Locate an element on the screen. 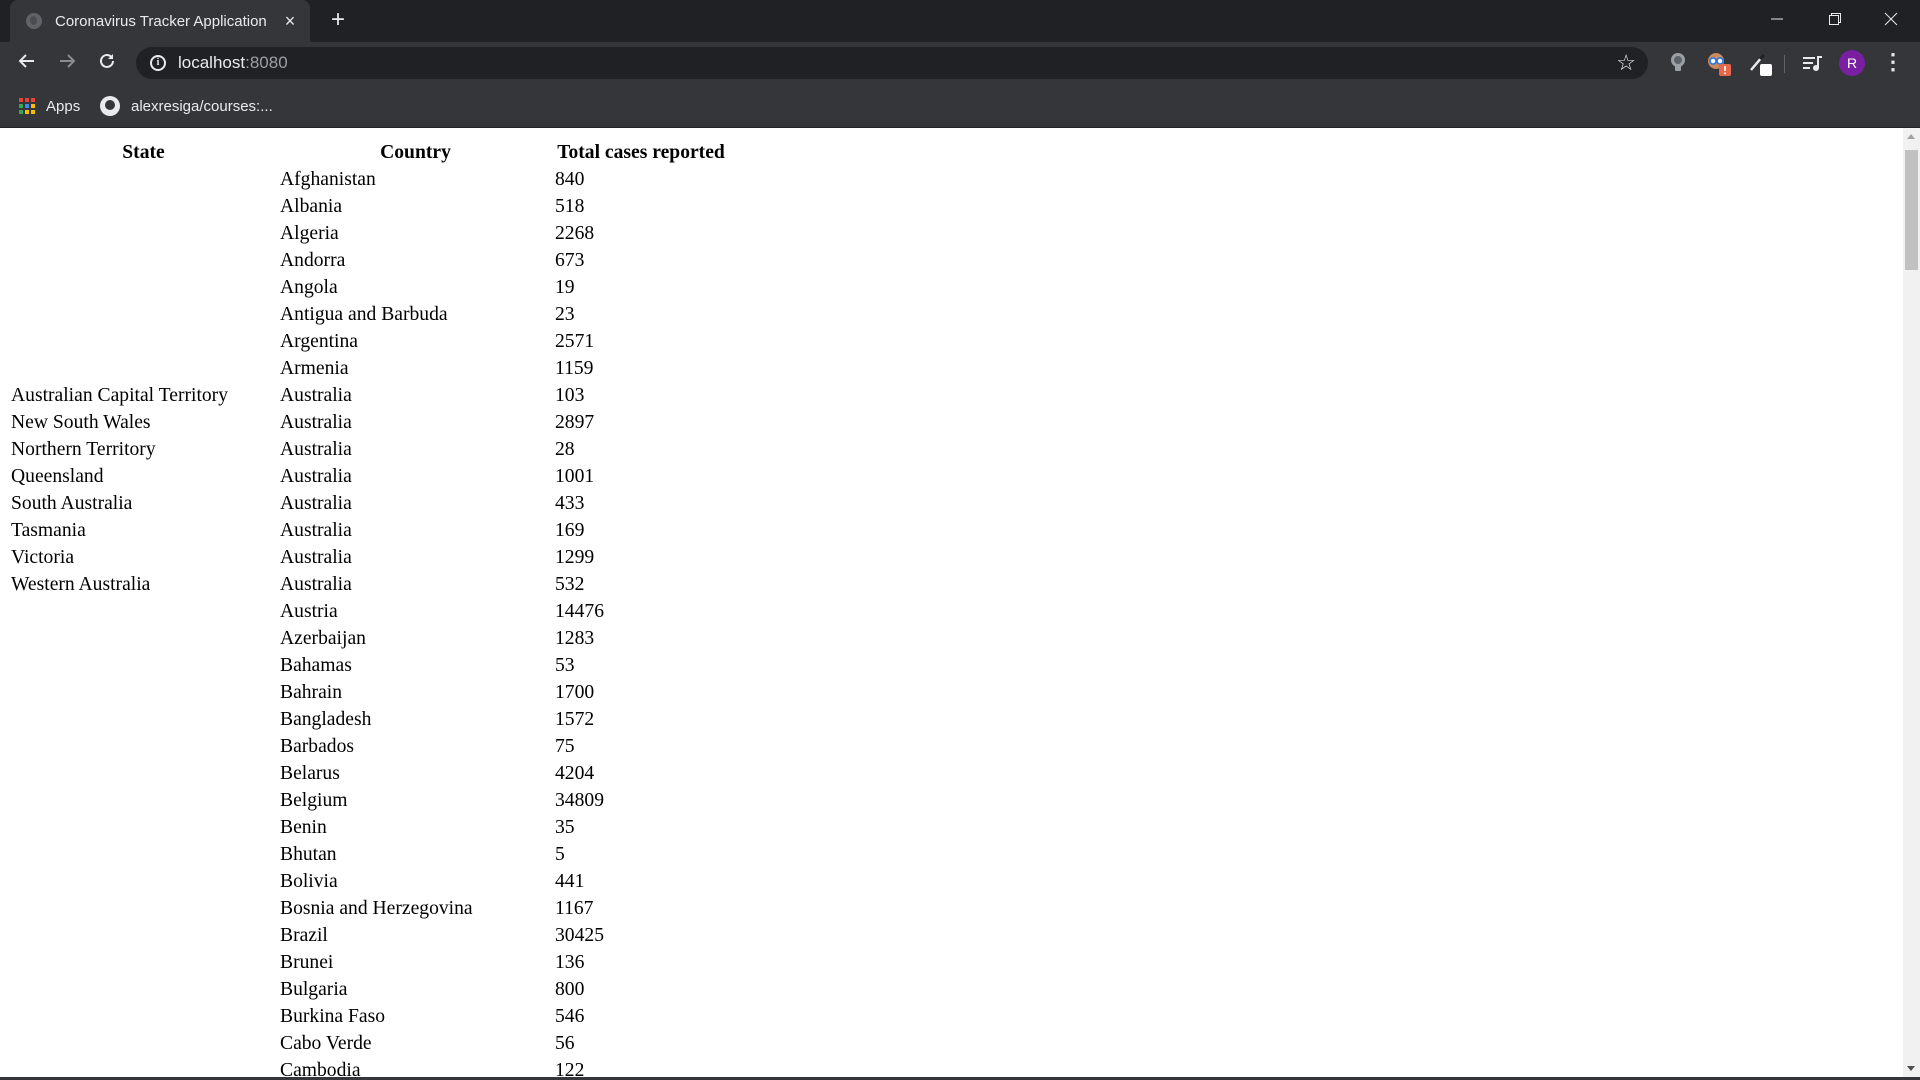 This screenshot has width=1920, height=1080. tab-active: Coronavirus Tracker Application × is located at coordinates (160, 21).